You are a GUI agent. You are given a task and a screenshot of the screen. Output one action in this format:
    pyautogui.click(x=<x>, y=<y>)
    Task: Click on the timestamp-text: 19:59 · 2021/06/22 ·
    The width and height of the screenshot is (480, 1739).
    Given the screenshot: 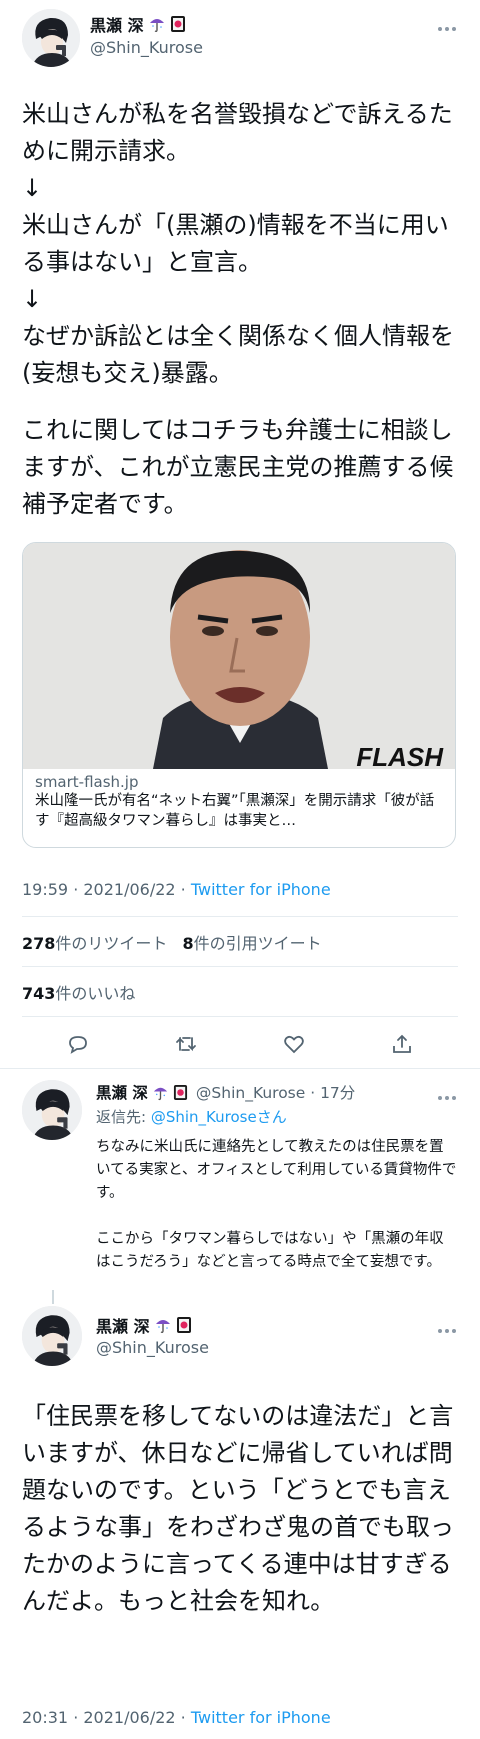 What is the action you would take?
    pyautogui.click(x=104, y=889)
    